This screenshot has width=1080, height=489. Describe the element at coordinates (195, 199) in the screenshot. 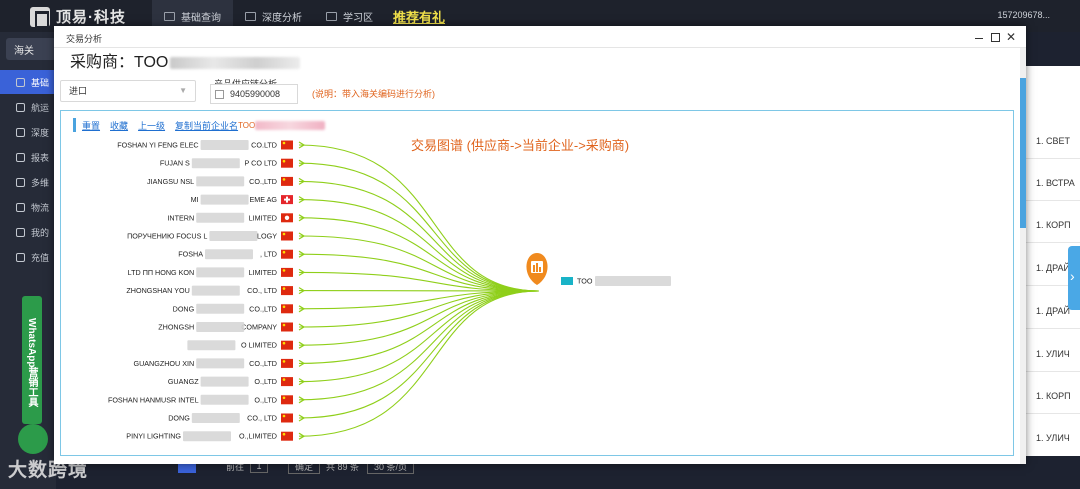

I see `supplier-label: MI` at that location.